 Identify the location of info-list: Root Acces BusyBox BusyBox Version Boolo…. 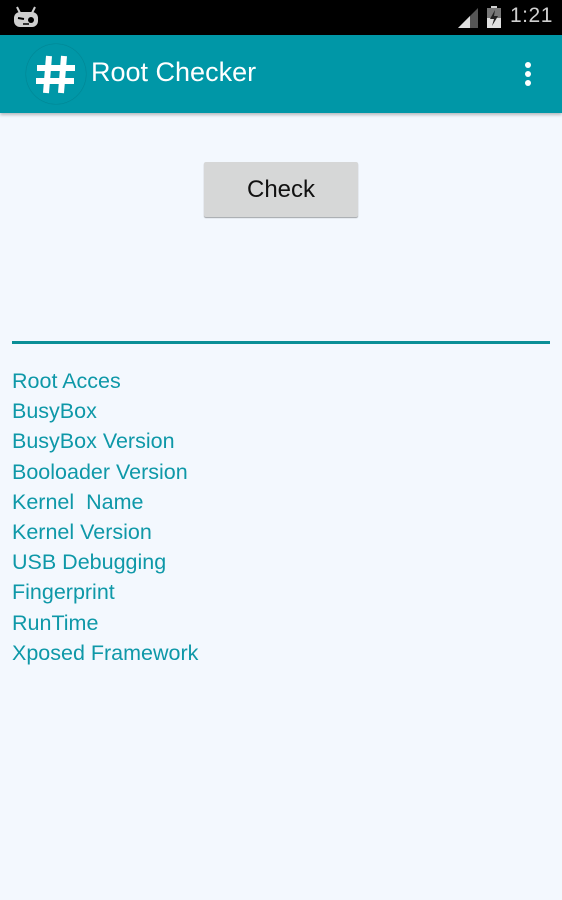
(105, 517).